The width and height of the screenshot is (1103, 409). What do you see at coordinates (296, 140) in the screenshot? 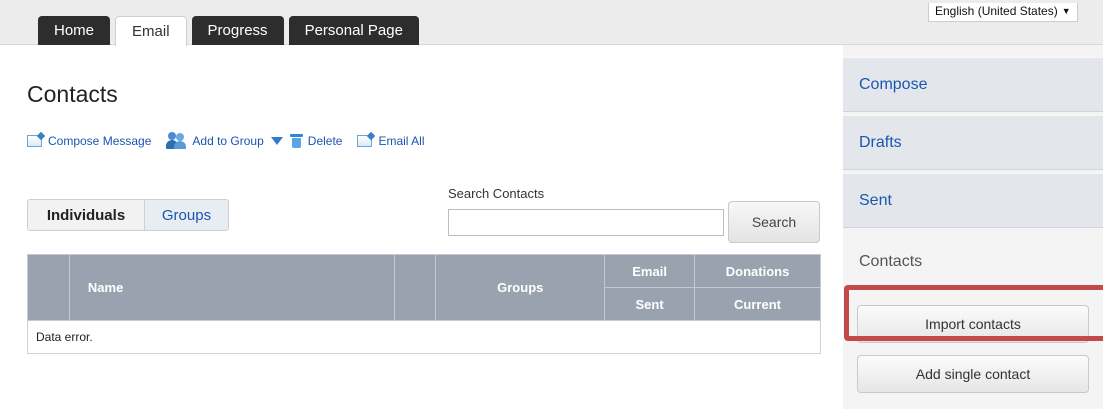
I see `trash-icon` at bounding box center [296, 140].